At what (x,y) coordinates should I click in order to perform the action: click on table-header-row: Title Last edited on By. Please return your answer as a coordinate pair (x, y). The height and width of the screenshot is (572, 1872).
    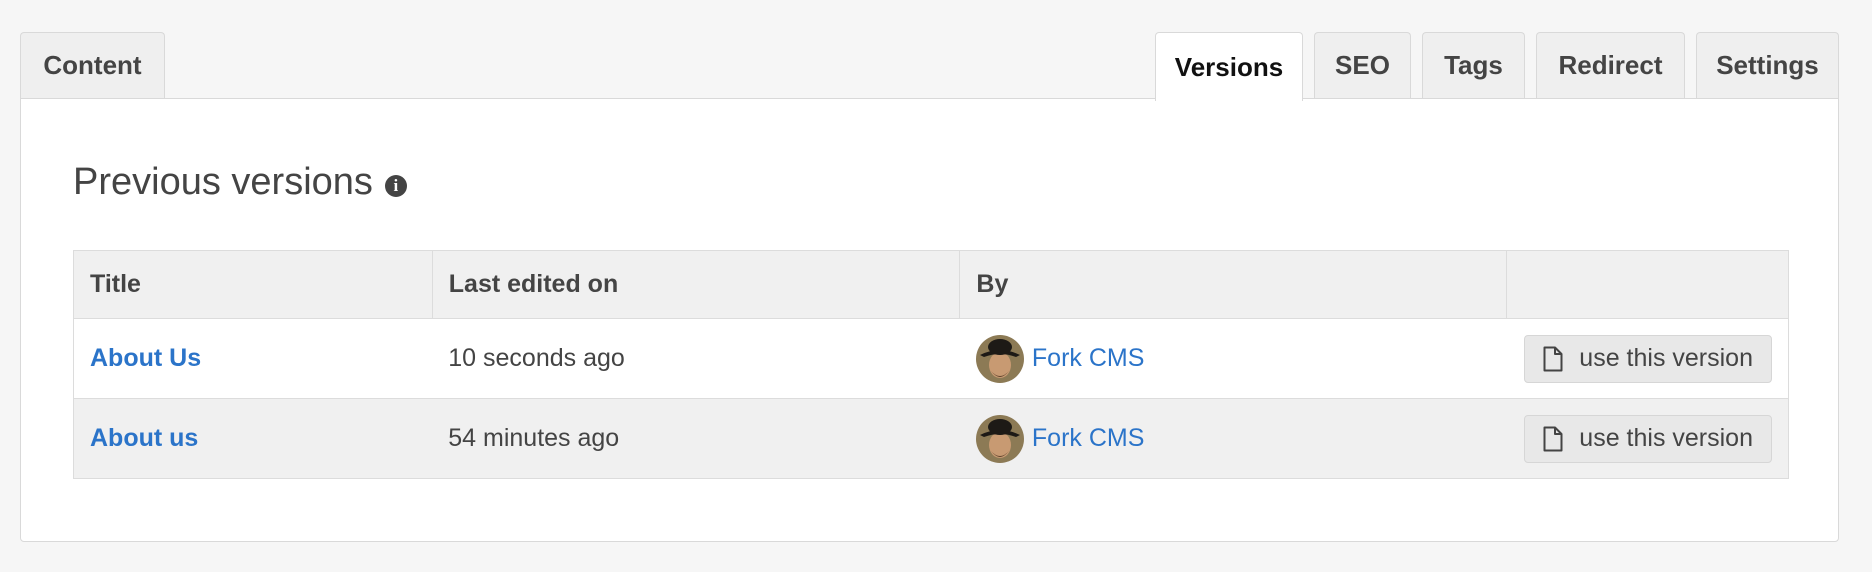
    Looking at the image, I should click on (931, 284).